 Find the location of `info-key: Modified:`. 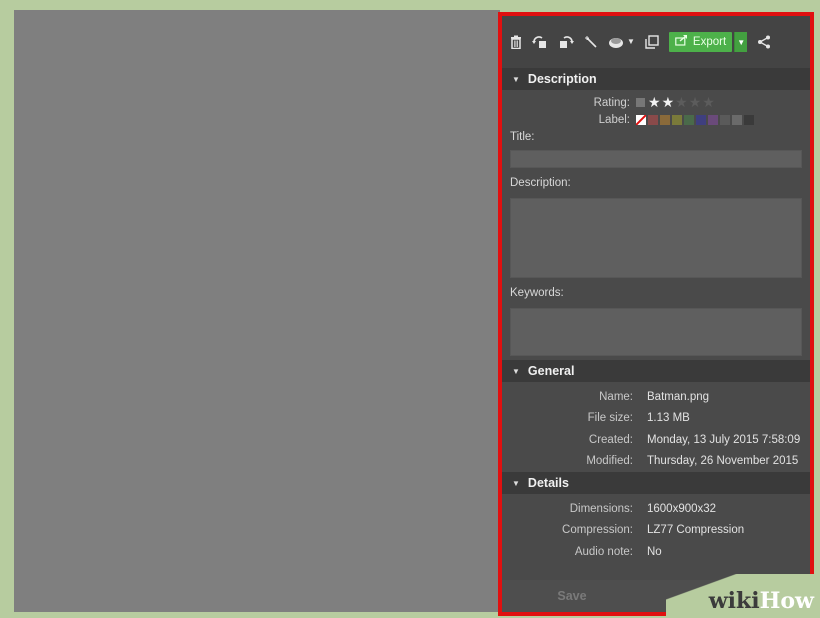

info-key: Modified: is located at coordinates (609, 461).